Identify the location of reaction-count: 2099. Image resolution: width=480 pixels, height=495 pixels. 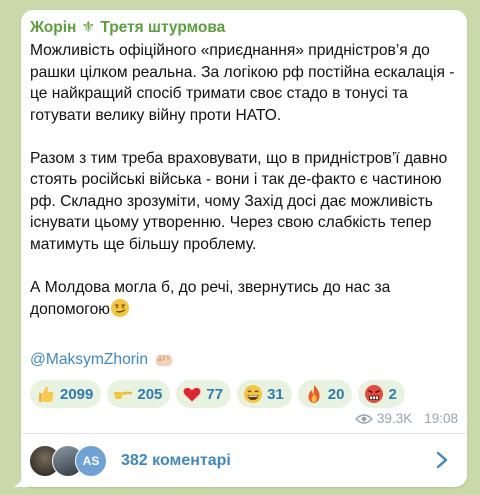
(77, 394).